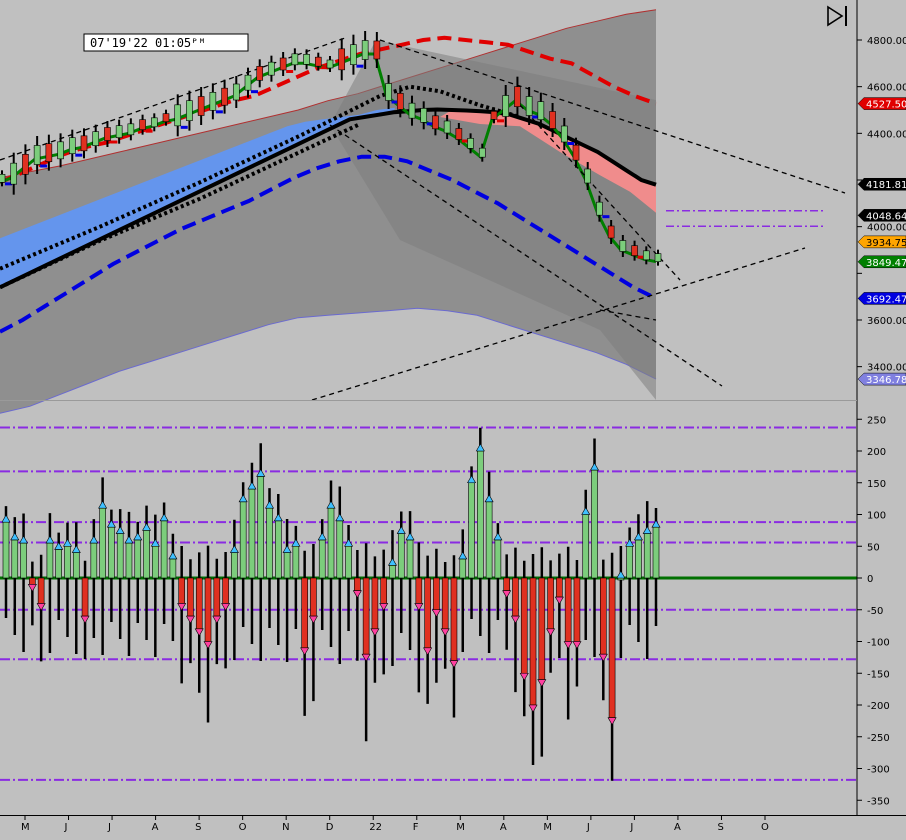  I want to click on time-tick-label: N, so click(285, 827).